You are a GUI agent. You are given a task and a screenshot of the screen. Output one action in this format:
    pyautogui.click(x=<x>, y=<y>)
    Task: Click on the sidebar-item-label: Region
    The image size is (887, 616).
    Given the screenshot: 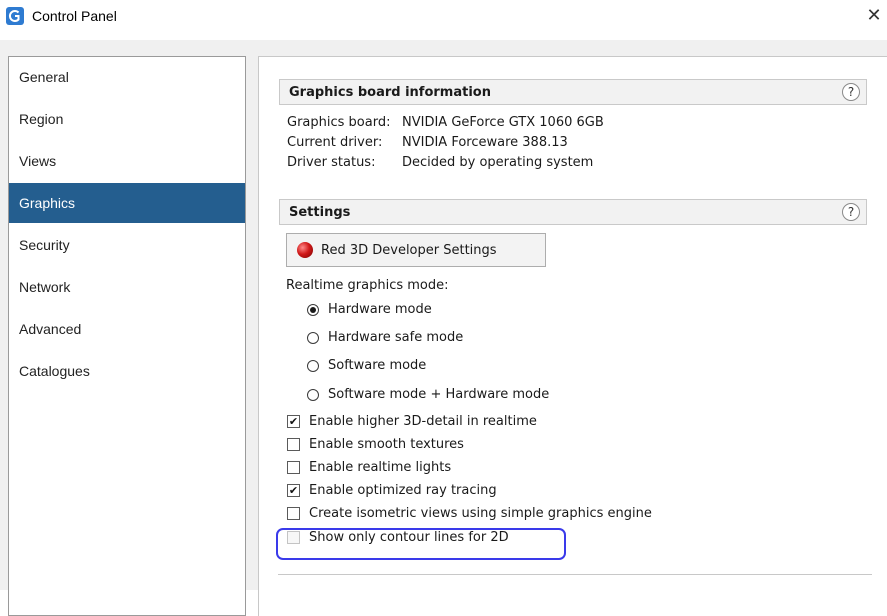 What is the action you would take?
    pyautogui.click(x=41, y=119)
    